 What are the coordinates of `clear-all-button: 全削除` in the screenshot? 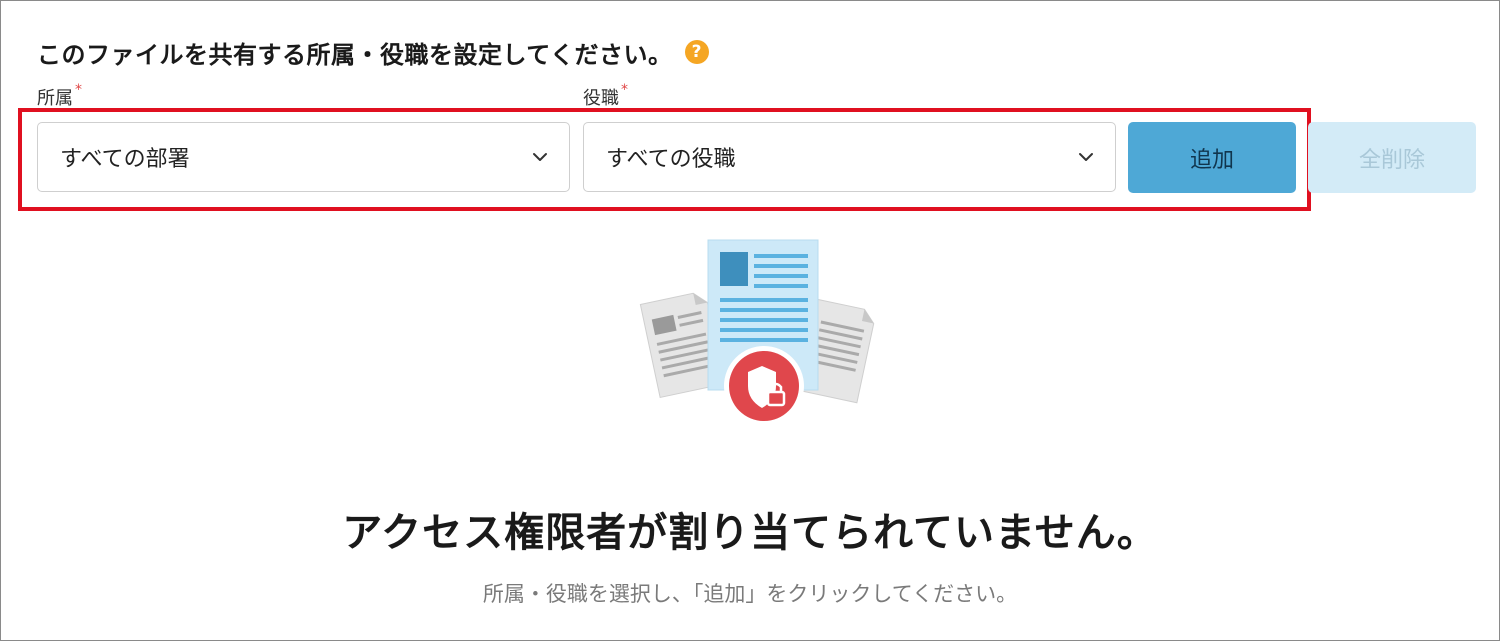 It's located at (1392, 157).